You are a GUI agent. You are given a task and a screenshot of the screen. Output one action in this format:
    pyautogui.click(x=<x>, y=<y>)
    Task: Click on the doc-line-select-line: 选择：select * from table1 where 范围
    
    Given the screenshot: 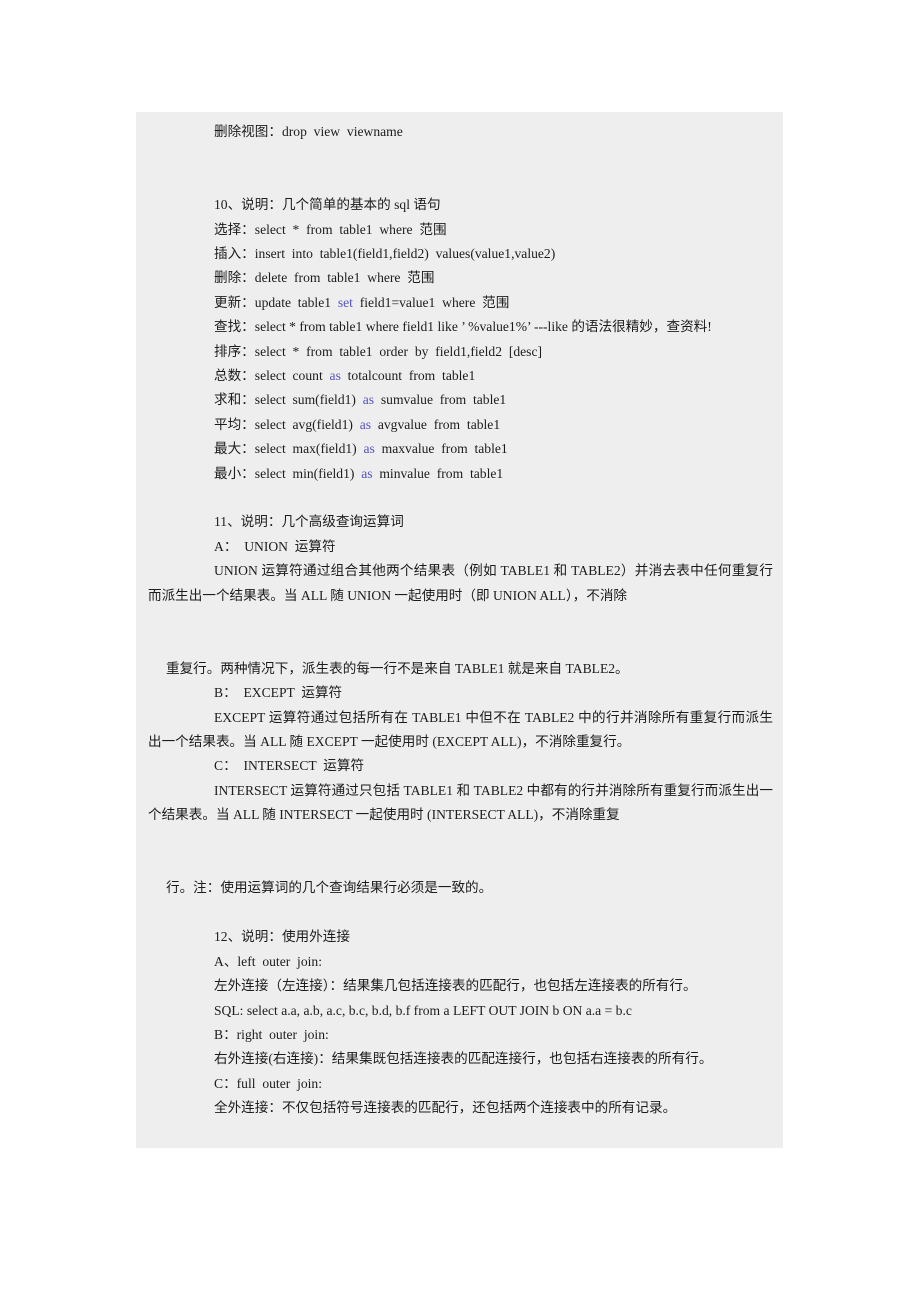 What is the action you would take?
    pyautogui.click(x=330, y=229)
    